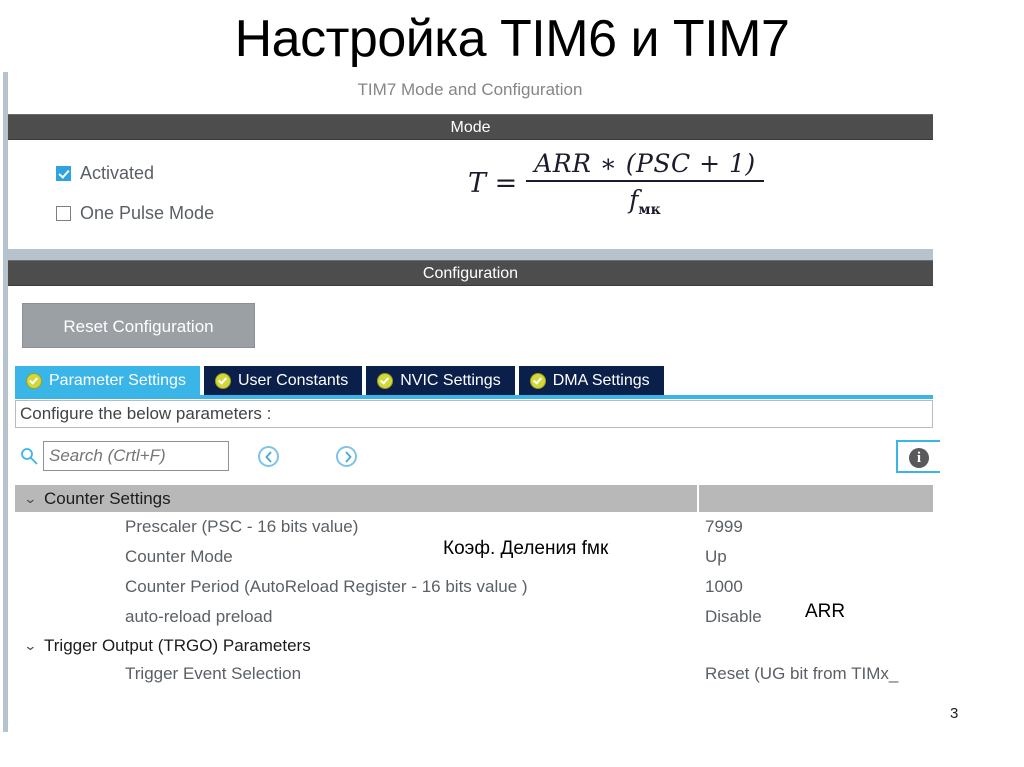  Describe the element at coordinates (474, 397) in the screenshot. I see `tabbar-underline` at that location.